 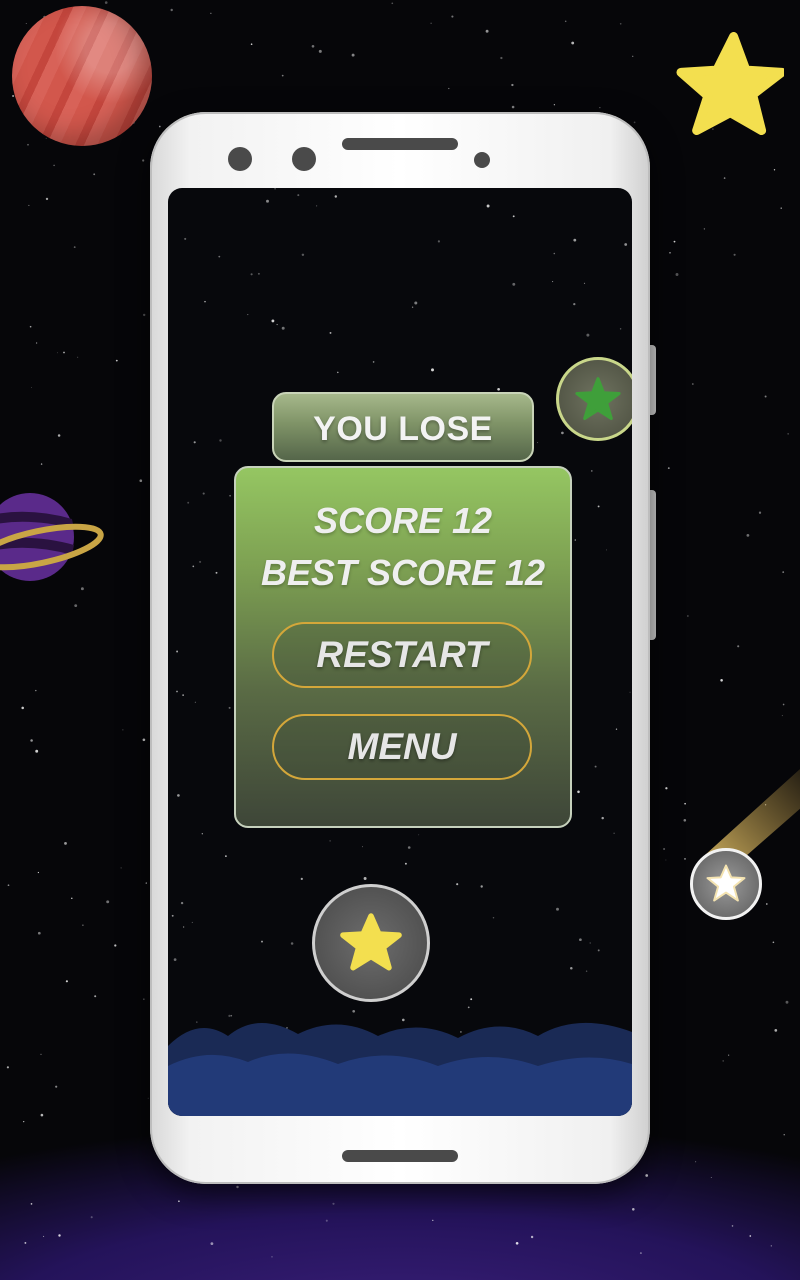 I want to click on yellow-star-orb, so click(x=371, y=943).